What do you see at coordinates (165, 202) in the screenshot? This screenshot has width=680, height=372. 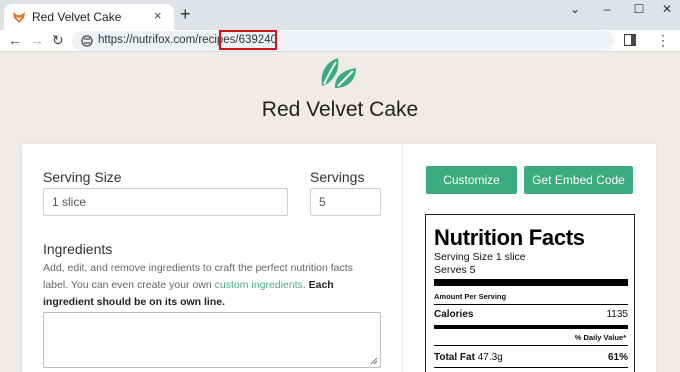 I see `serving-size-input: 1 slice` at bounding box center [165, 202].